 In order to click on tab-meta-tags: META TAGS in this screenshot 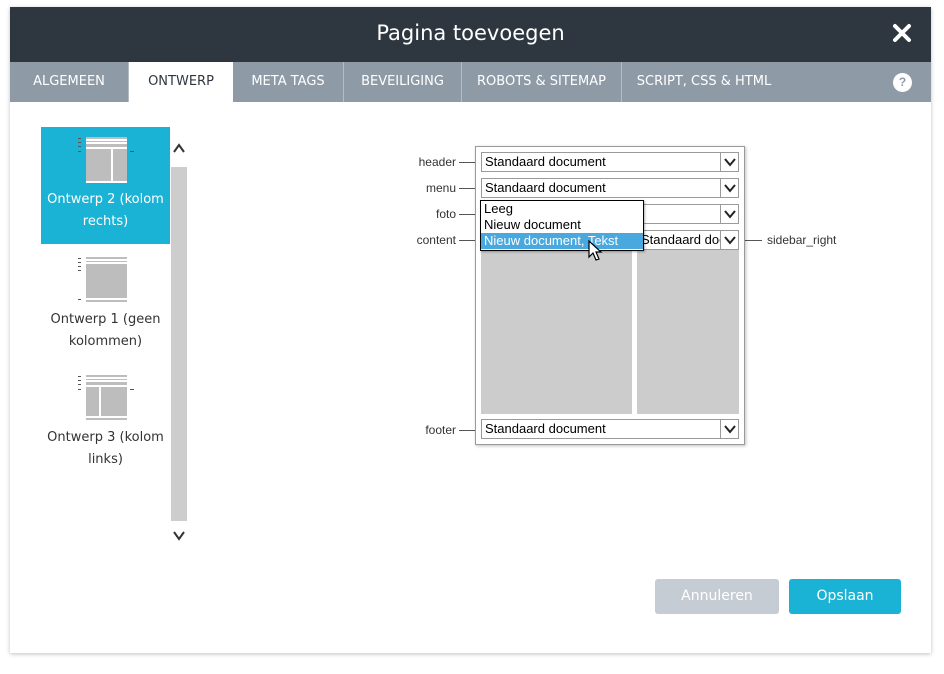, I will do `click(288, 82)`.